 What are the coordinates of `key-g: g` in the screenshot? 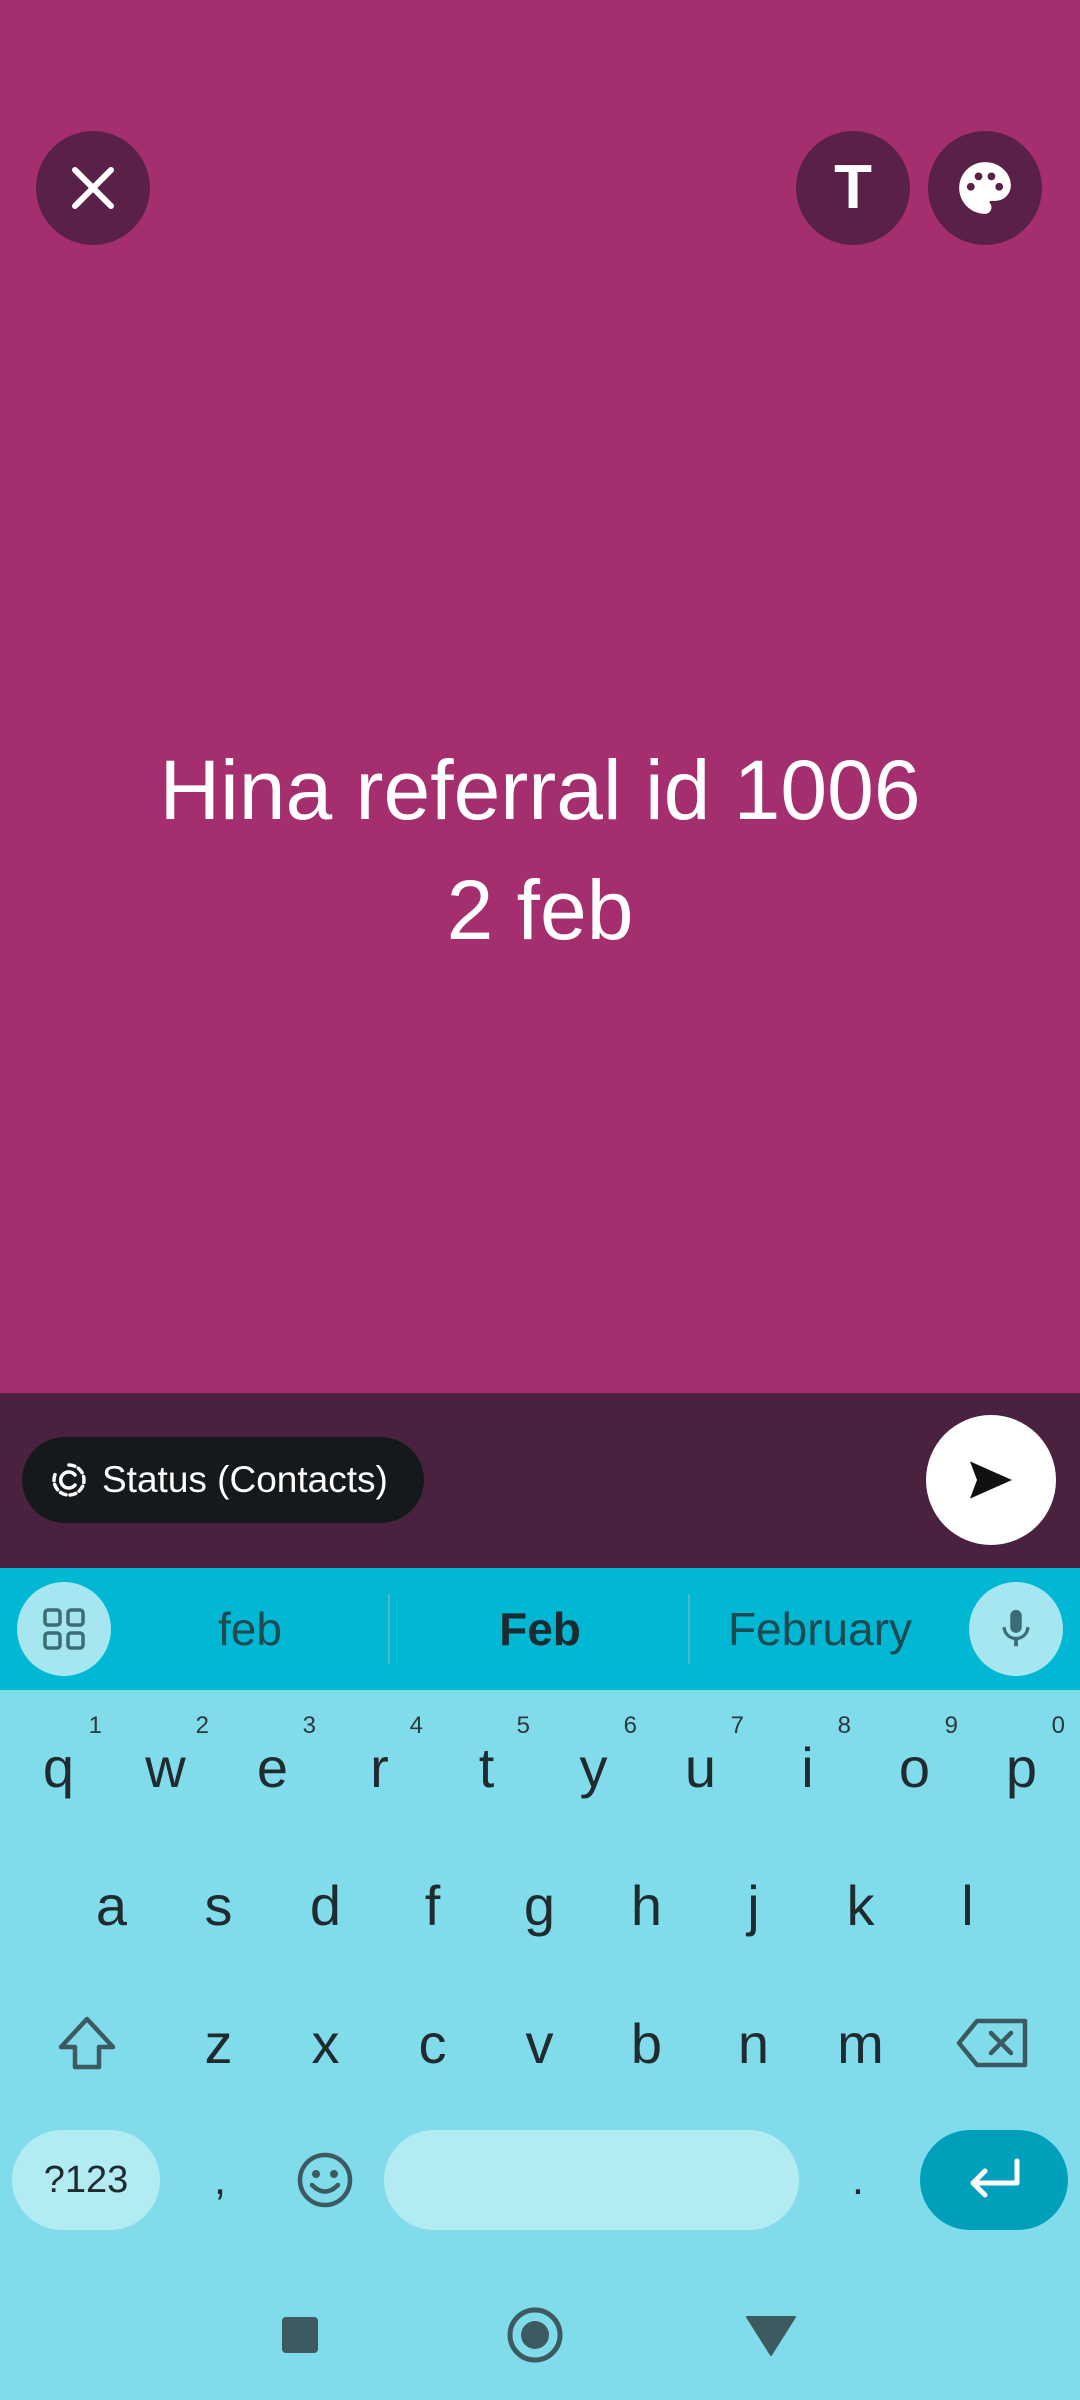 It's located at (539, 1905).